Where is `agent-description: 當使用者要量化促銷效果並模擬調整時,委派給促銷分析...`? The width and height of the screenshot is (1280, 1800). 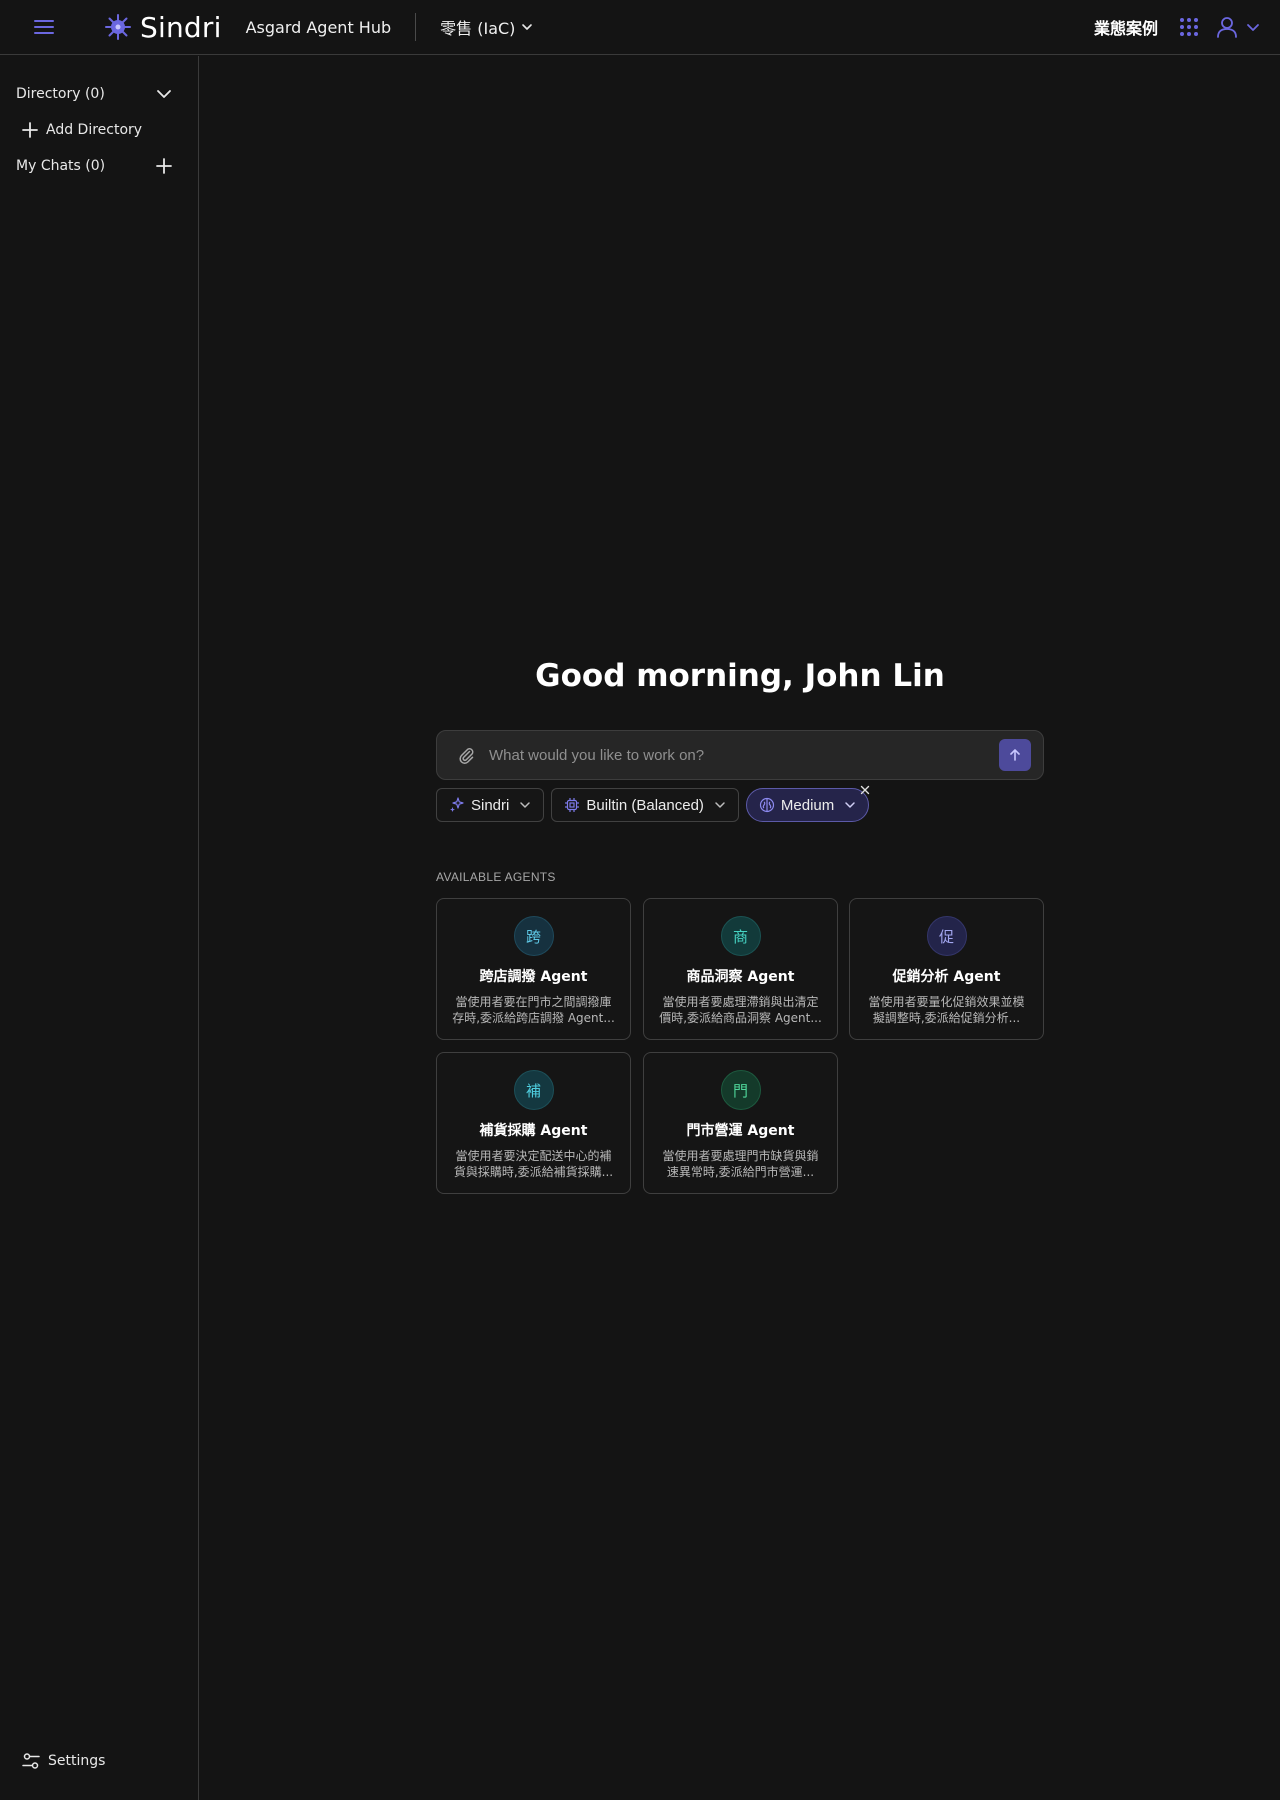 agent-description: 當使用者要量化促銷效果並模擬調整時,委派給促銷分析... is located at coordinates (946, 1010).